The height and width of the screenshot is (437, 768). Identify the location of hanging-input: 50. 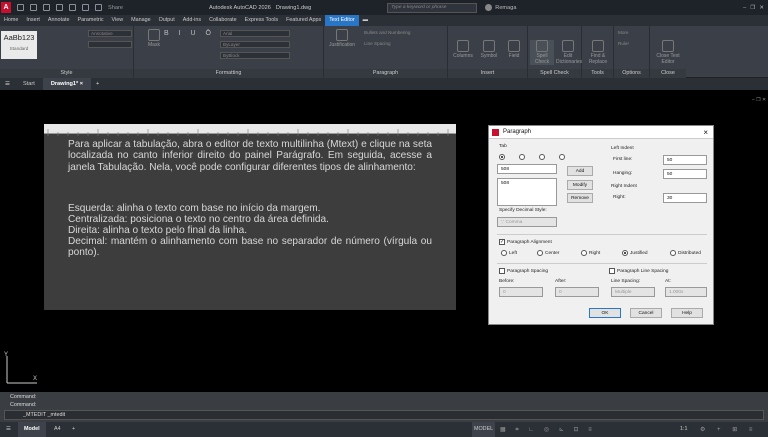
(685, 174).